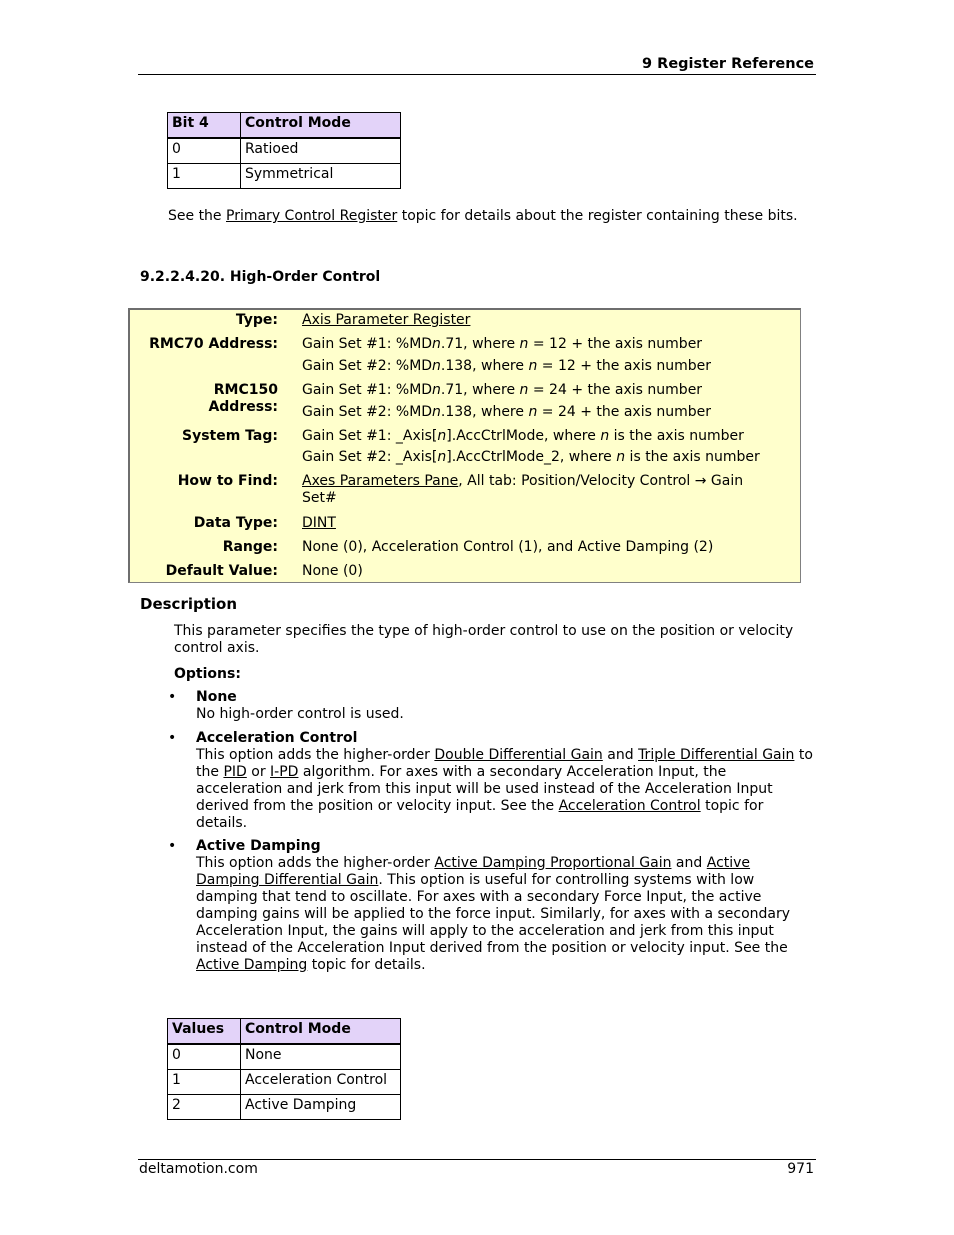 The height and width of the screenshot is (1235, 954). What do you see at coordinates (320, 1082) in the screenshot?
I see `table-cell: Acceleration Control` at bounding box center [320, 1082].